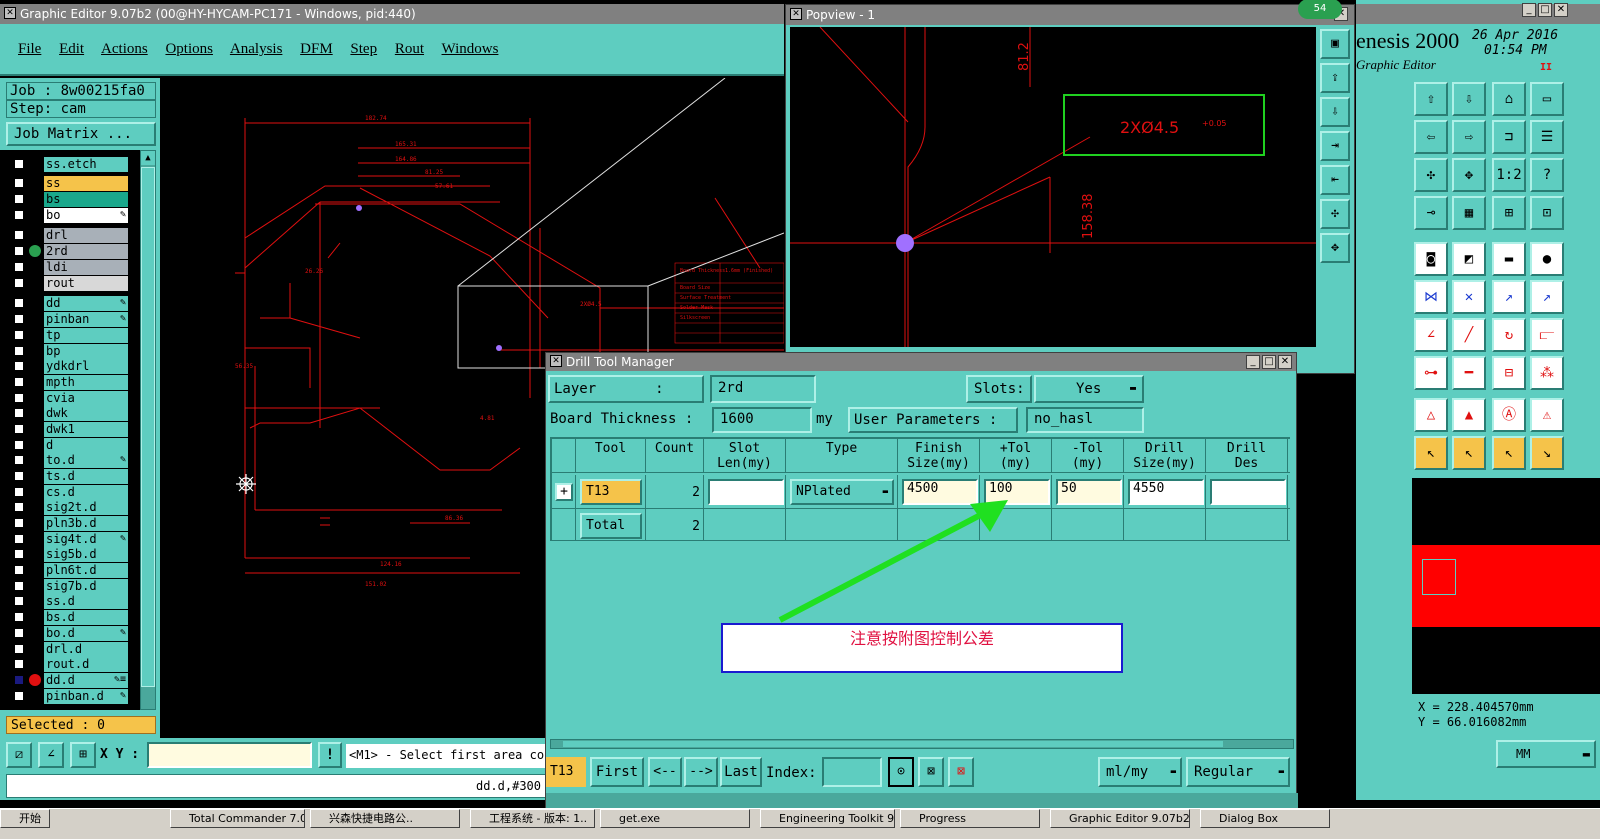 This screenshot has height=839, width=1600. Describe the element at coordinates (1089, 492) in the screenshot. I see `minus-tol-input: 50` at that location.